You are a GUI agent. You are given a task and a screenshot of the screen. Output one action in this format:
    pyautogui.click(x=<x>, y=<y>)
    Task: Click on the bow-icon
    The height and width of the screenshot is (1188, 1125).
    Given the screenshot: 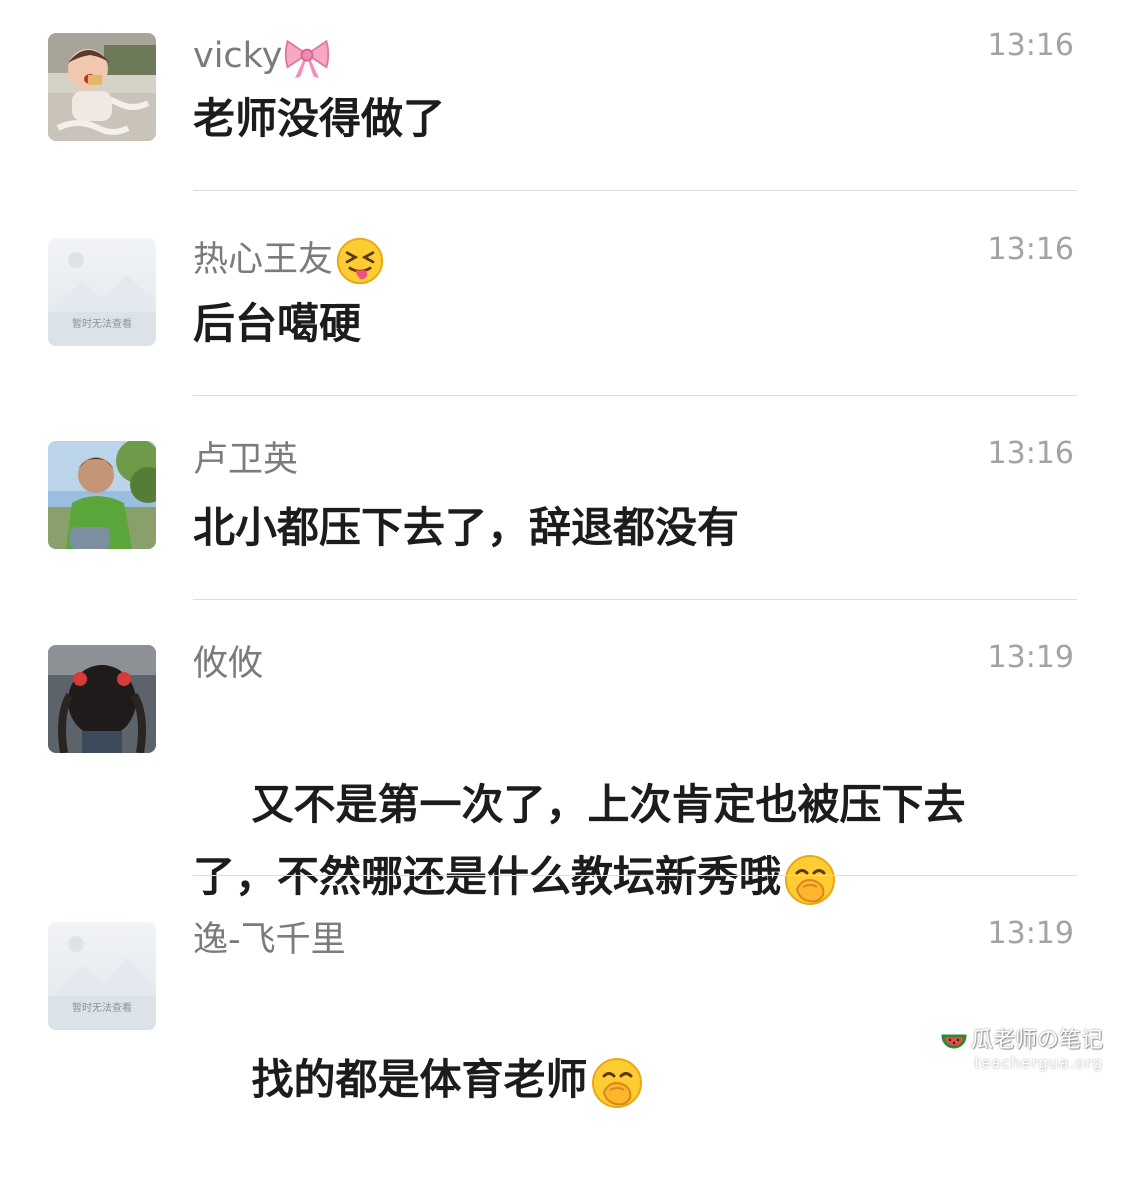 What is the action you would take?
    pyautogui.click(x=307, y=59)
    